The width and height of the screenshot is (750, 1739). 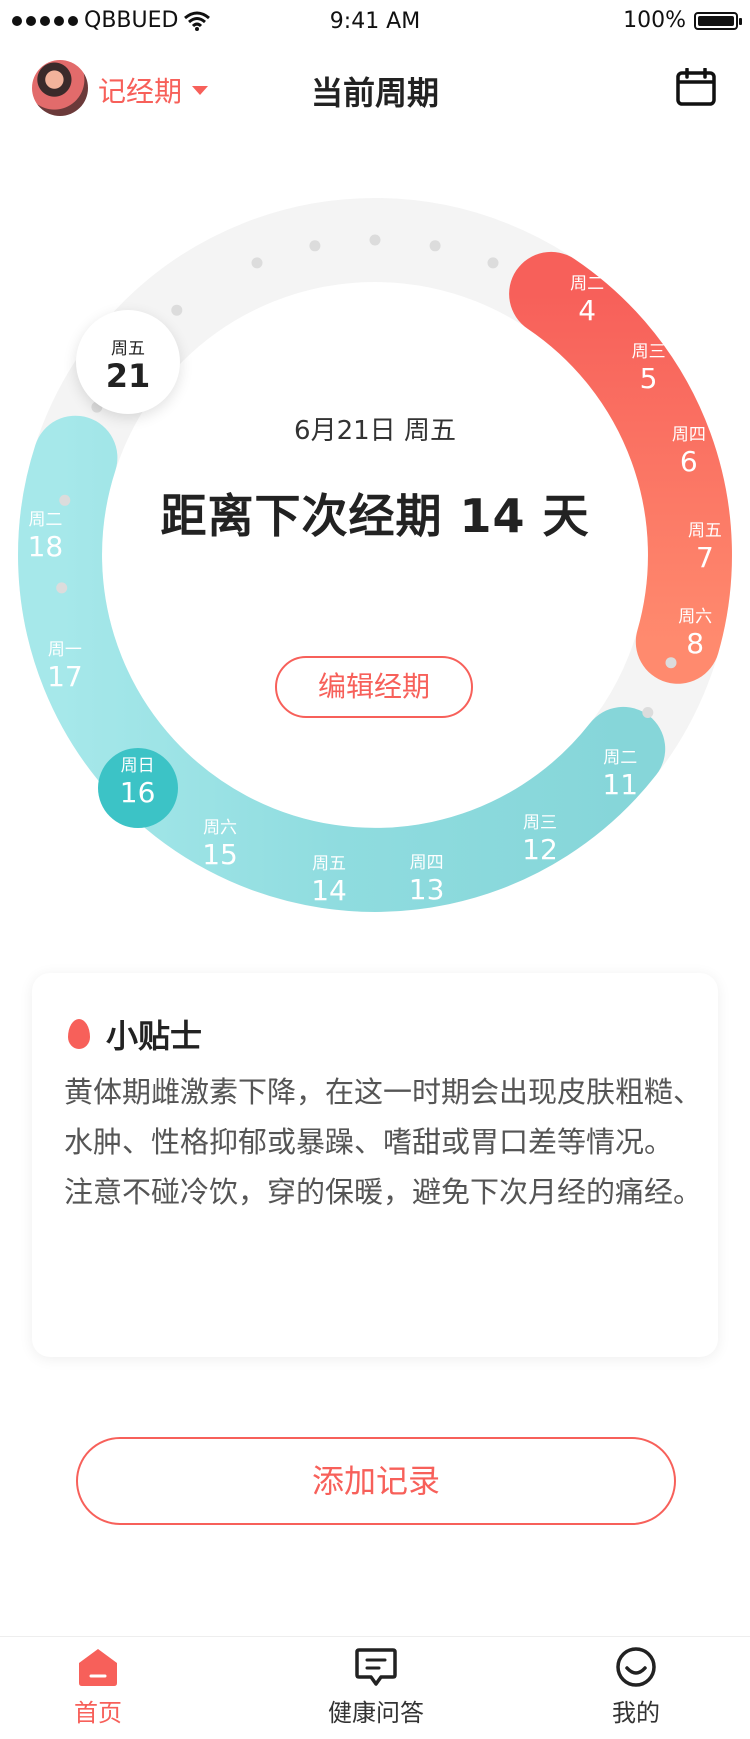 What do you see at coordinates (375, 22) in the screenshot?
I see `status-bar: QBBUED 9:41 AM 100%` at bounding box center [375, 22].